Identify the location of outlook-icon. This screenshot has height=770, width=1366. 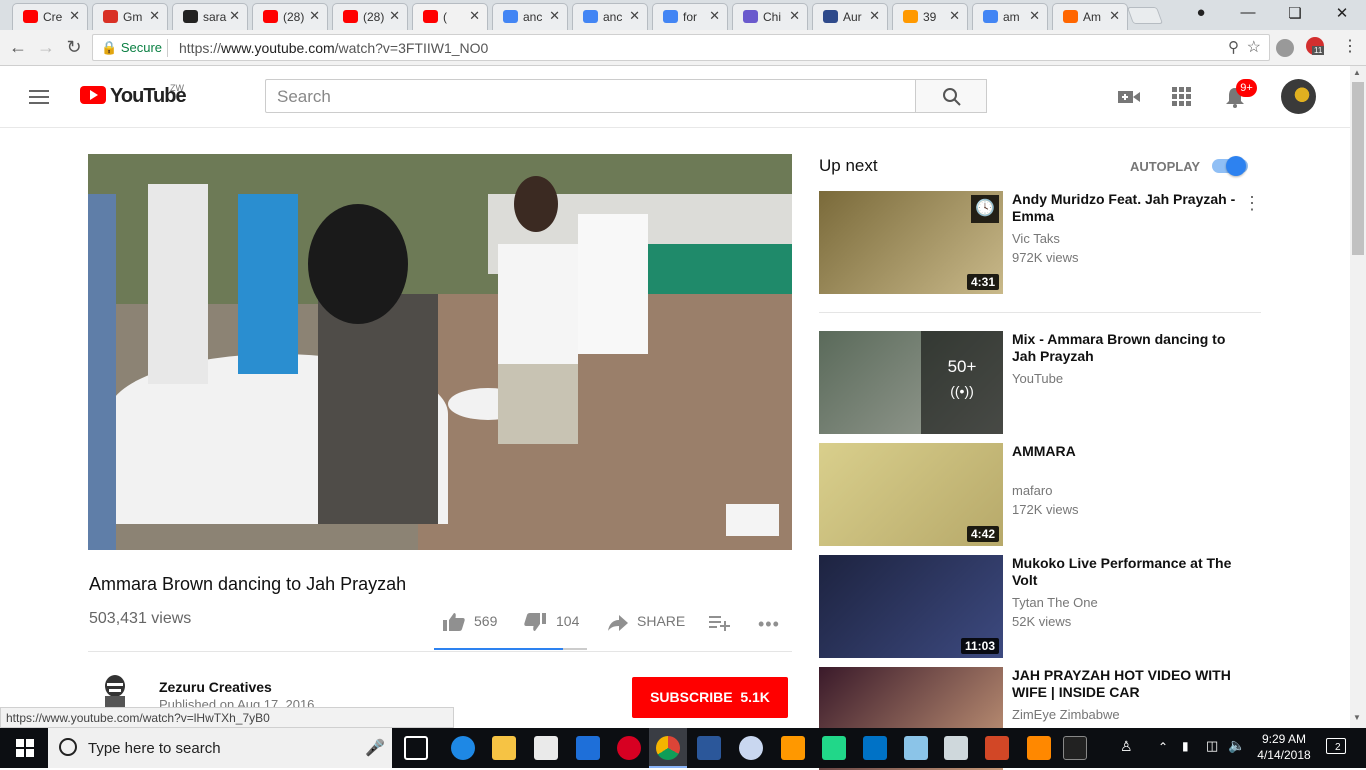
(875, 748).